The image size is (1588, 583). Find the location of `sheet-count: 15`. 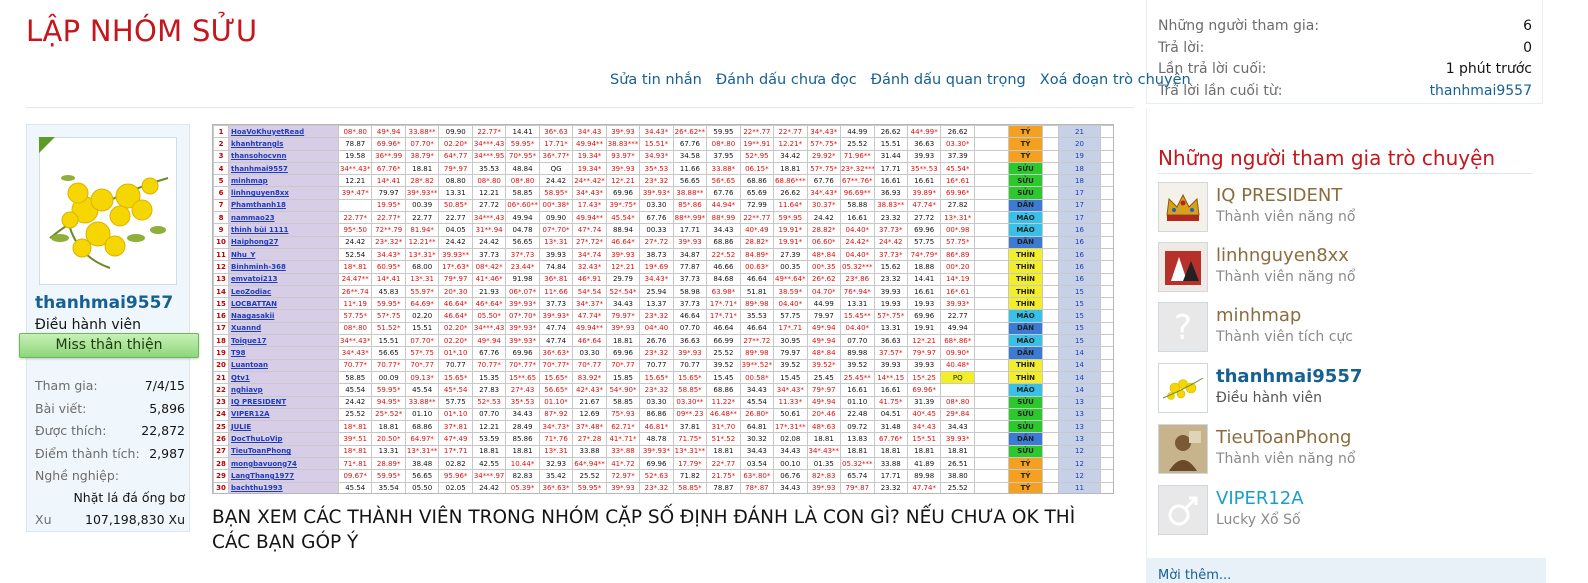

sheet-count: 15 is located at coordinates (1079, 316).